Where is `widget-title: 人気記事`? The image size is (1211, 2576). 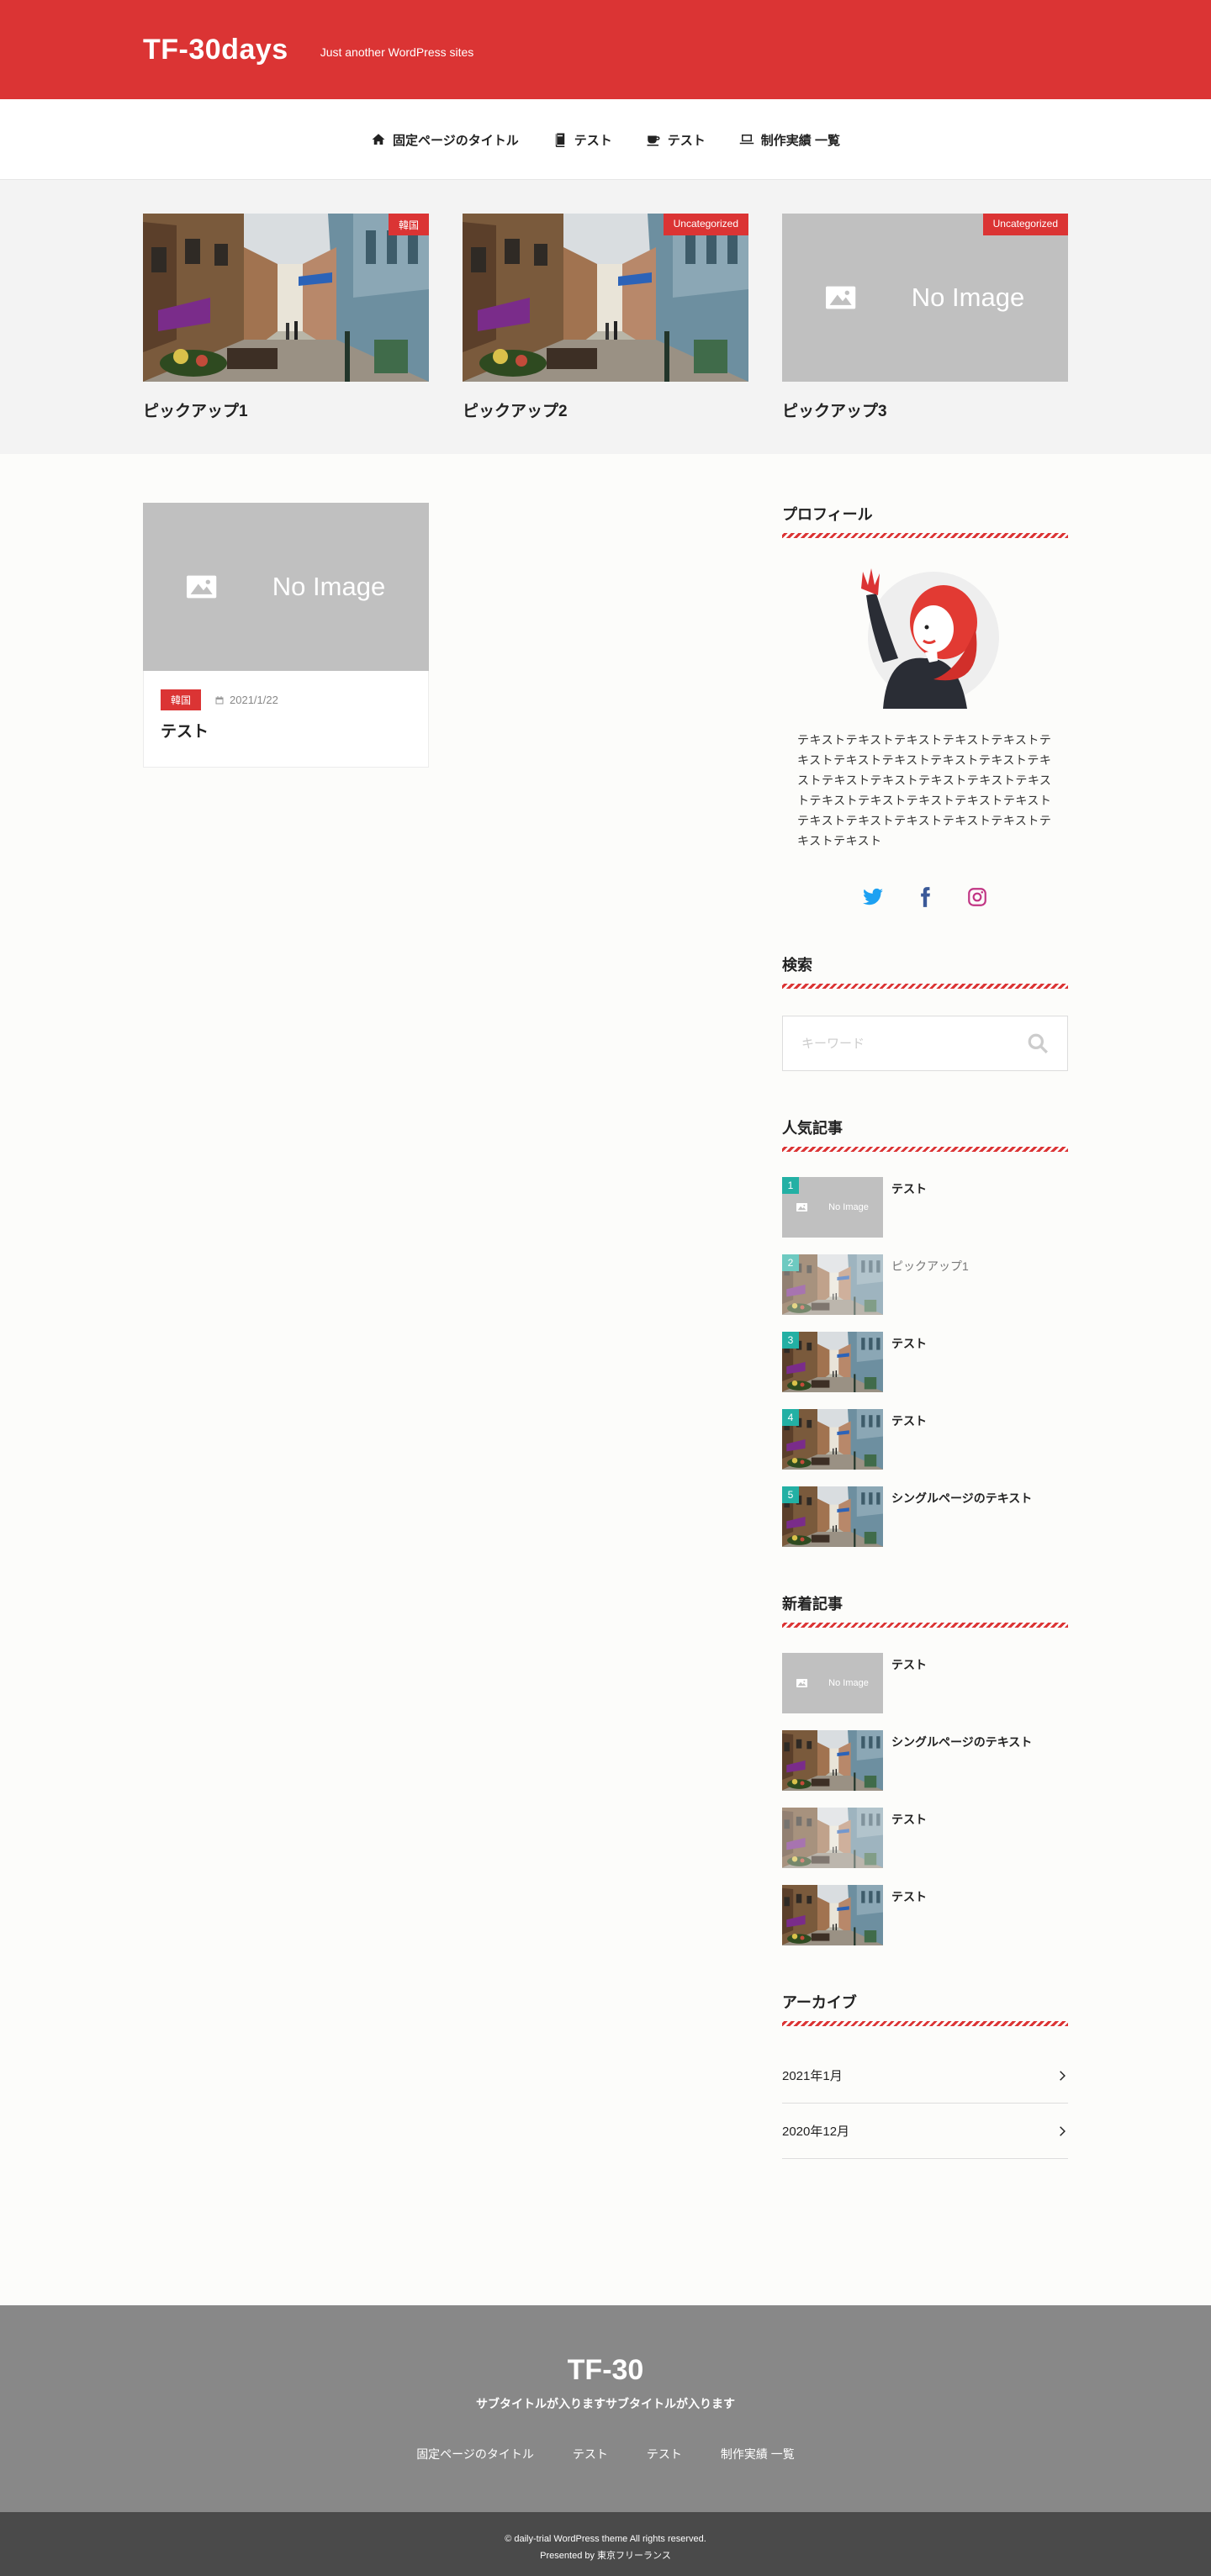
widget-title: 人気記事 is located at coordinates (925, 1134).